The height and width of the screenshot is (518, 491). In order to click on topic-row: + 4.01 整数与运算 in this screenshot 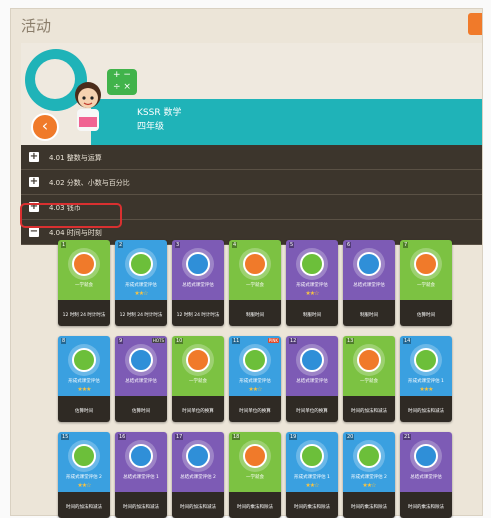, I will do `click(251, 157)`.